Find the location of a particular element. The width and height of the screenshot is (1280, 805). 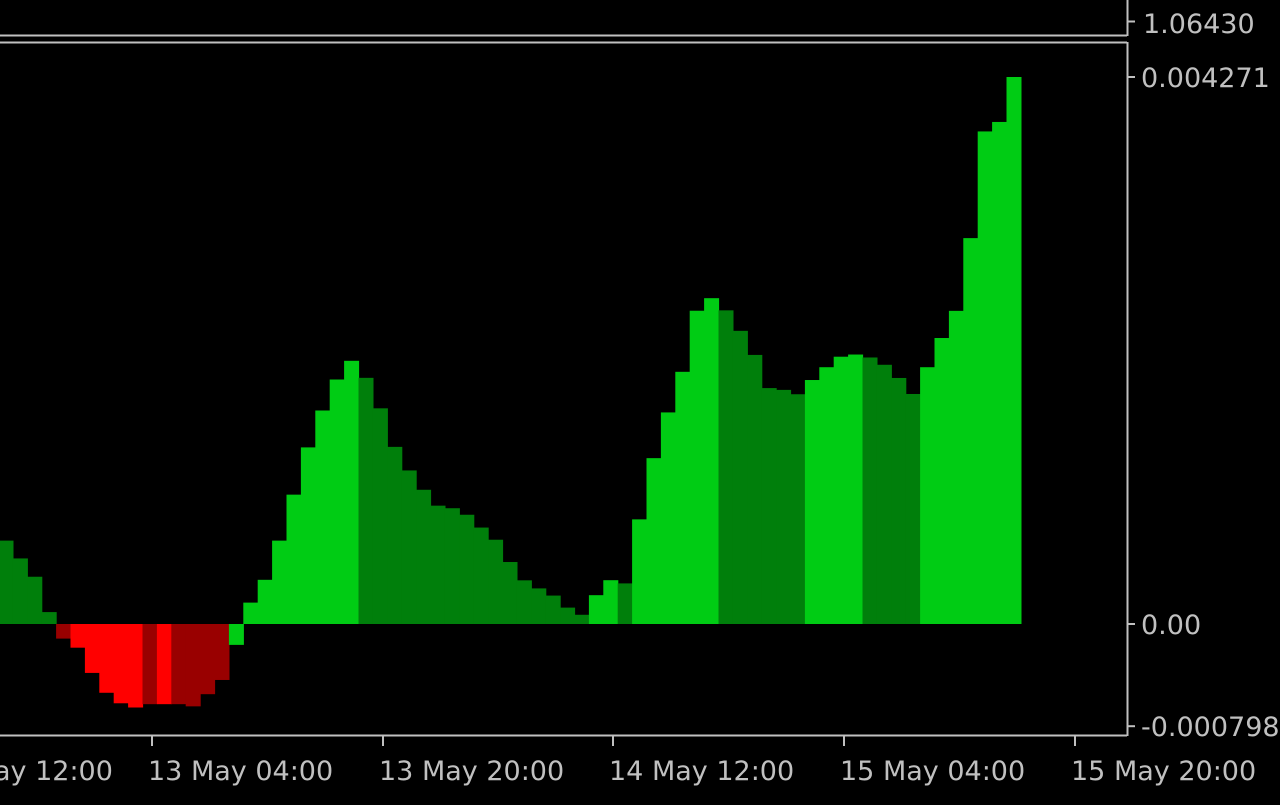

time-axis-label: 15 May 20:00 is located at coordinates (1163, 771).